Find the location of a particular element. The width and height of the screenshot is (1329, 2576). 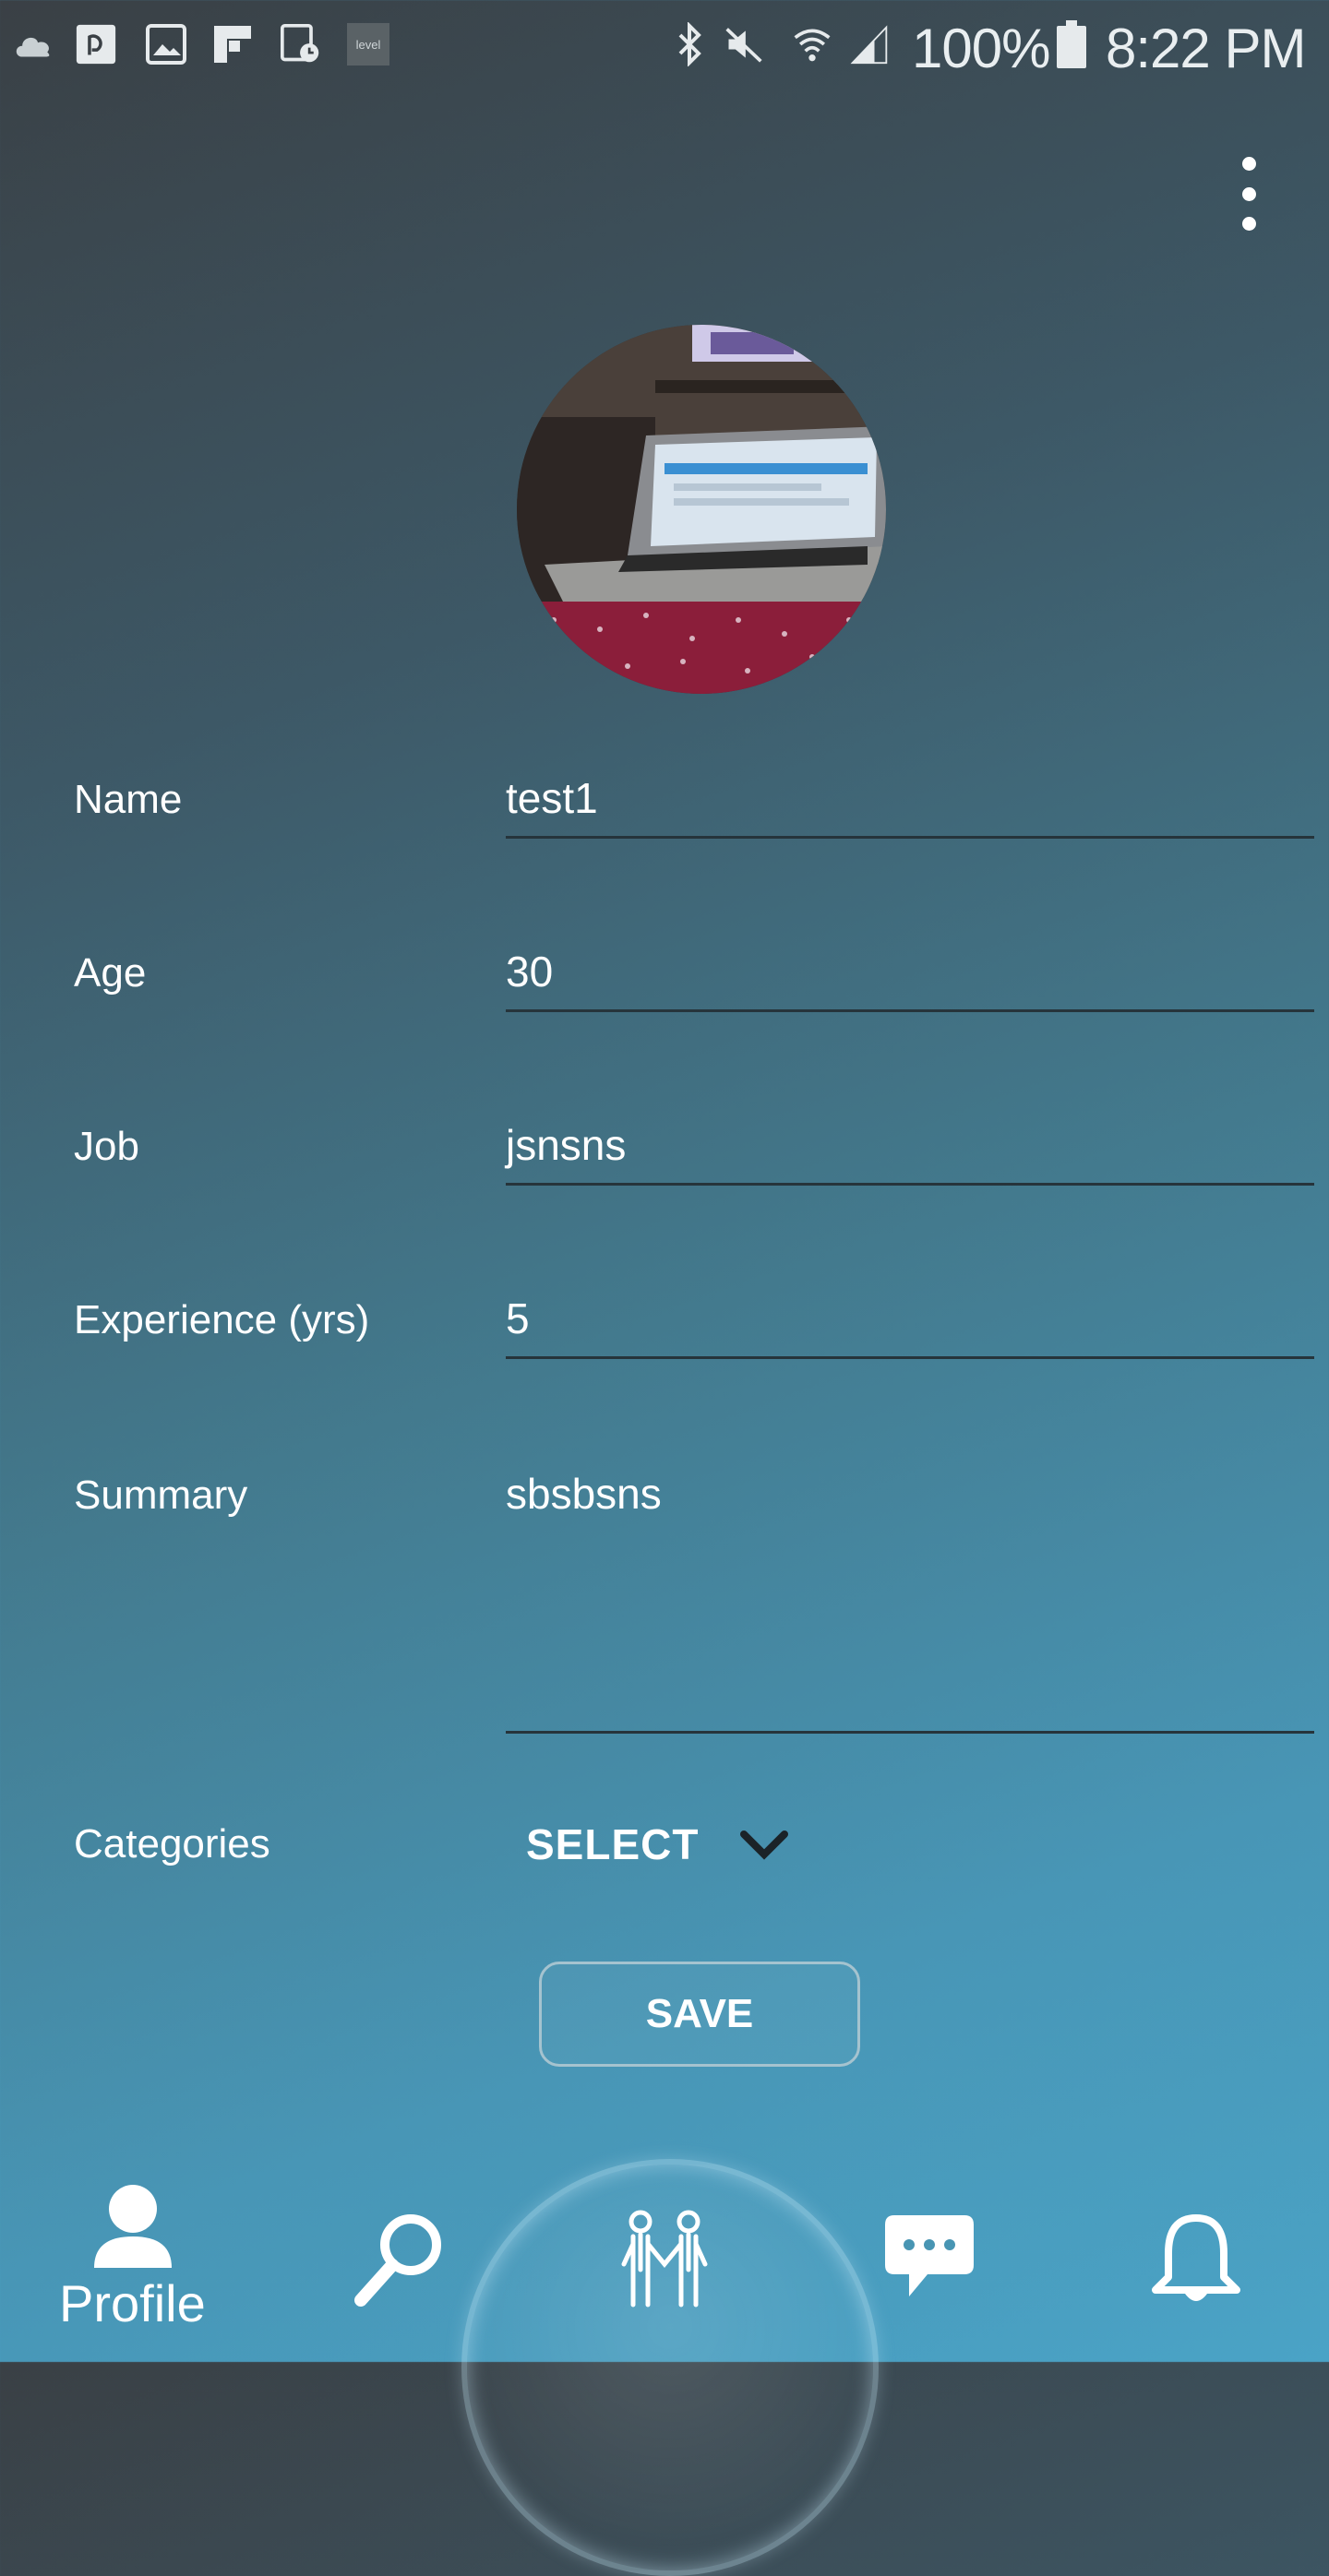

save-button: SAVE is located at coordinates (700, 2015).